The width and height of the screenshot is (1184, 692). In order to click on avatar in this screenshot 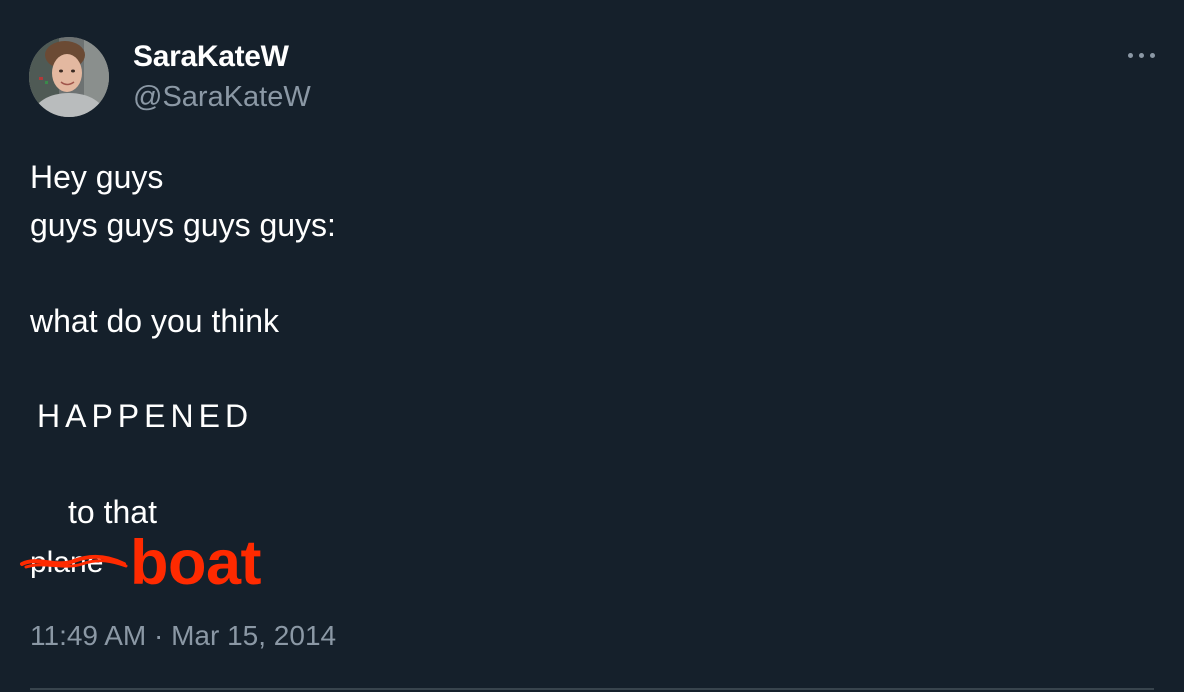, I will do `click(69, 77)`.